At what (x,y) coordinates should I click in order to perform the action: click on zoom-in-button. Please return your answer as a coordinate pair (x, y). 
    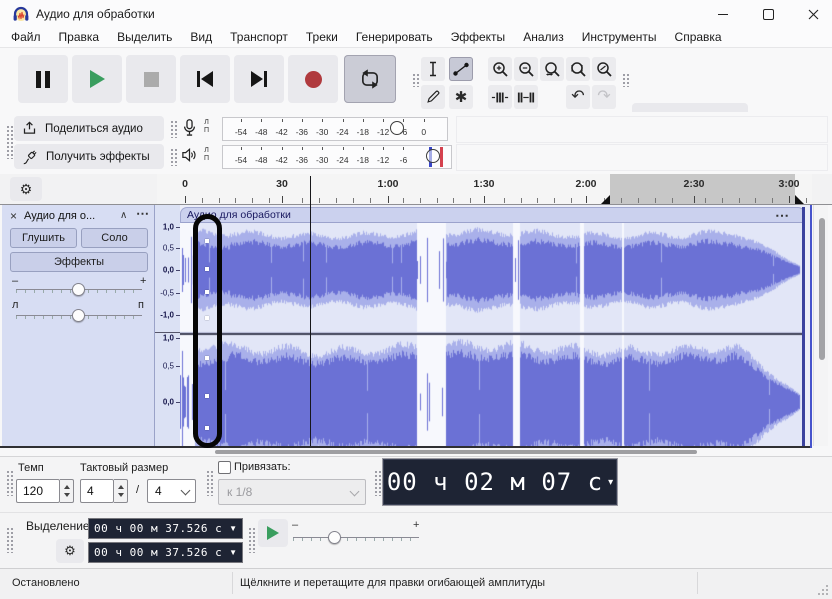
    Looking at the image, I should click on (500, 69).